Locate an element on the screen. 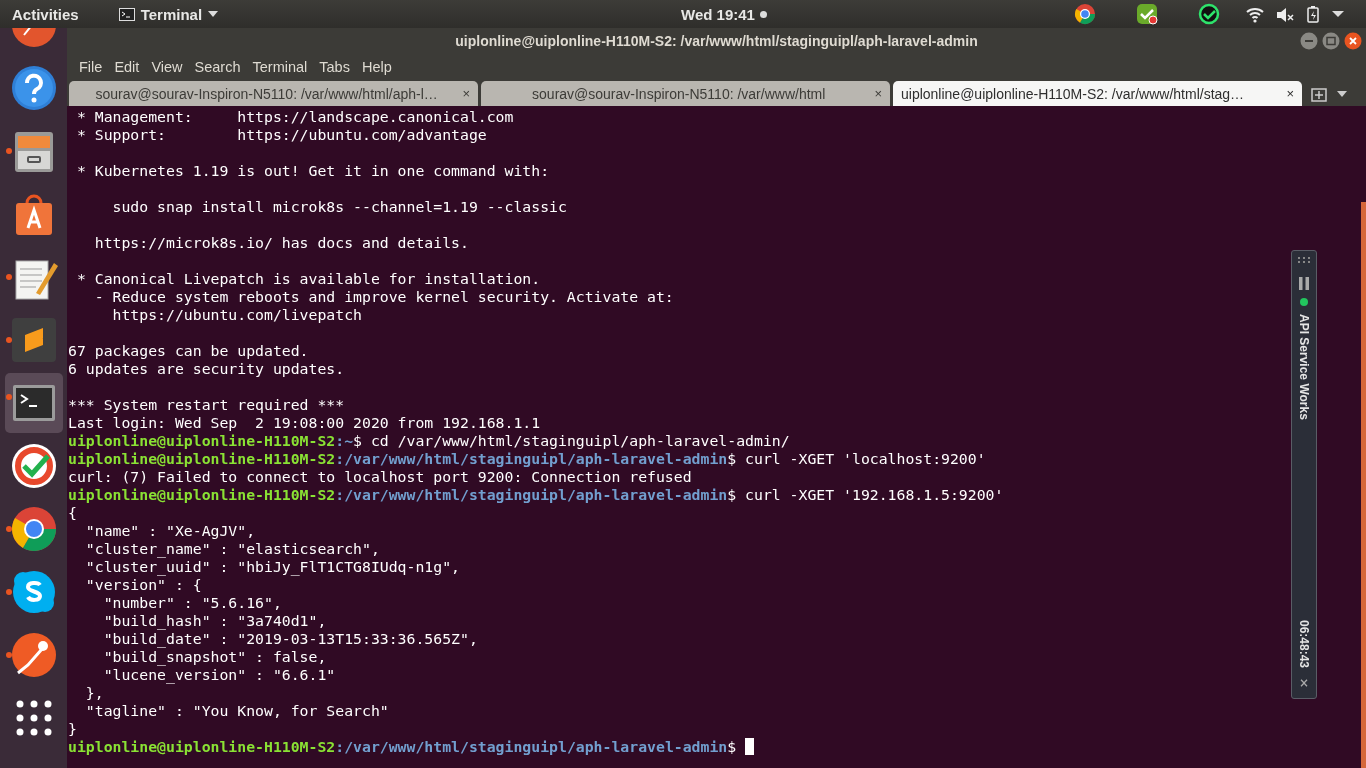  output-line: * Management: https://landscape.canonical.com is located at coordinates (294, 116).